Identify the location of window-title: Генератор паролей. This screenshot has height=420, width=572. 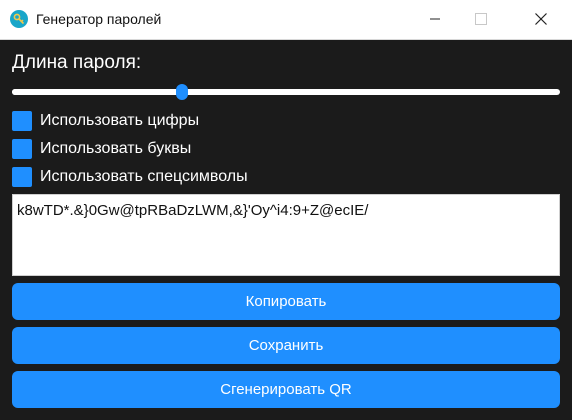
(99, 19).